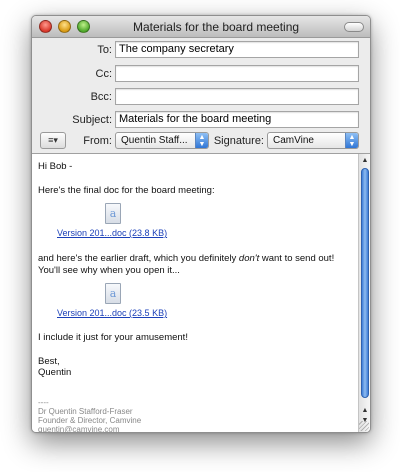 This screenshot has width=400, height=472. What do you see at coordinates (53, 140) in the screenshot?
I see `header-fields-menu-button: ≡▾` at bounding box center [53, 140].